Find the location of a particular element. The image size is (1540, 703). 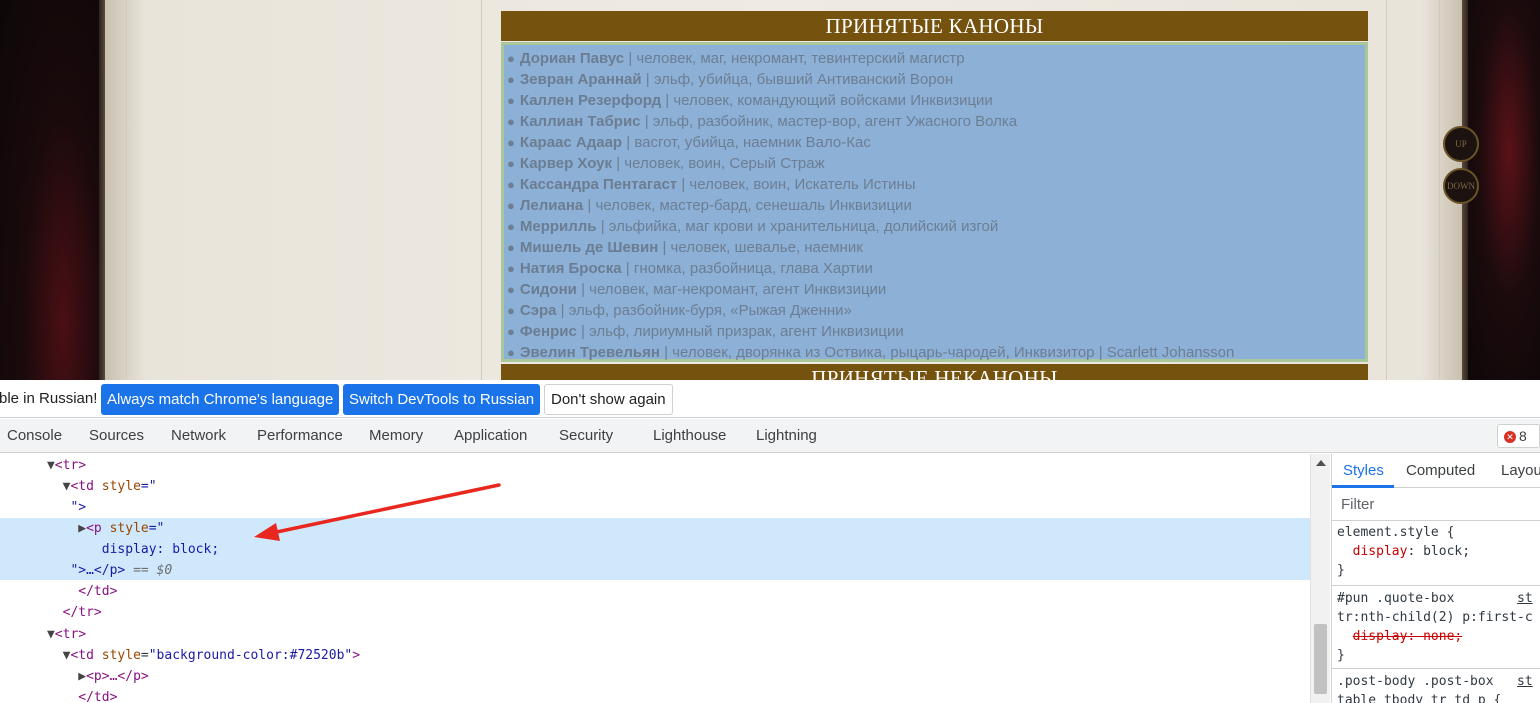

character-name: Натия Броска is located at coordinates (570, 268).